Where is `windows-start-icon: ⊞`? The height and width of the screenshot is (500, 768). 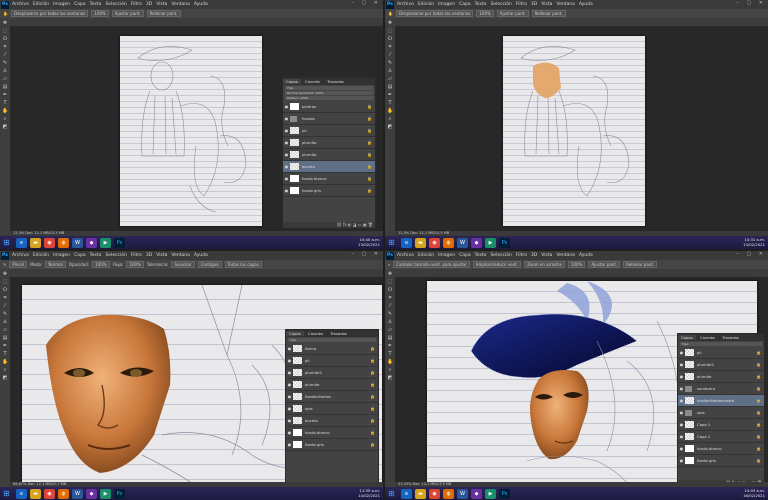 windows-start-icon: ⊞ is located at coordinates (393, 243).